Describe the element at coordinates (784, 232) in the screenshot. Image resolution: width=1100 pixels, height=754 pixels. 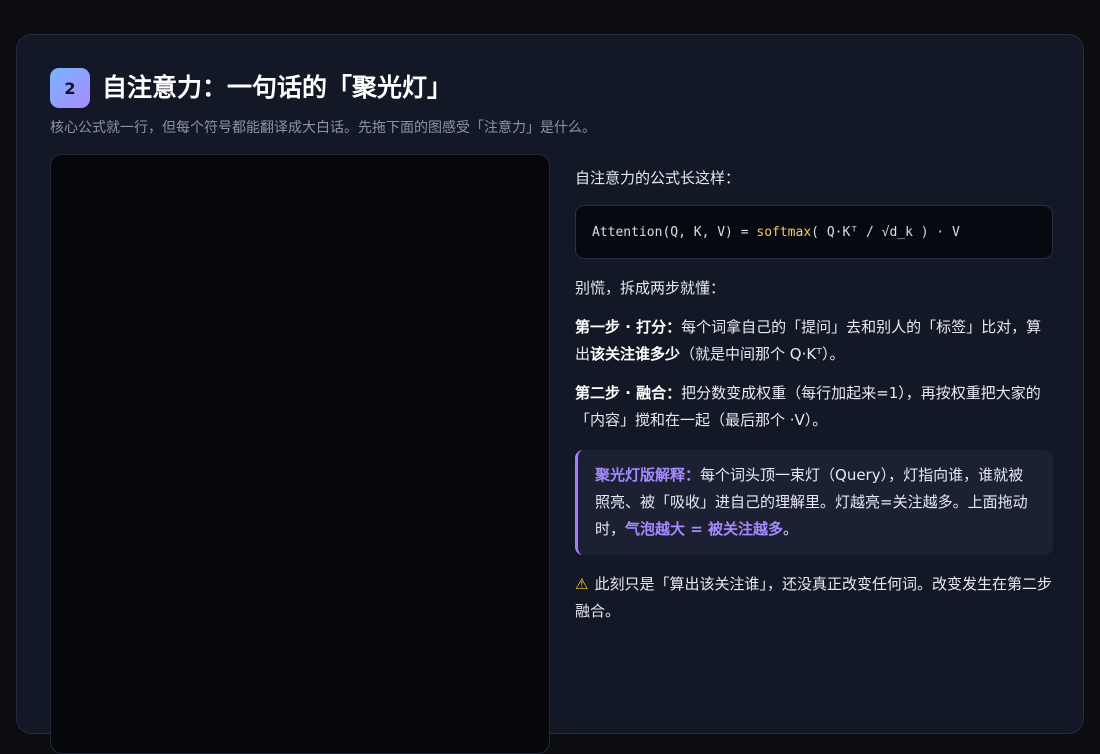
I see `formula-softmax: softmax` at that location.